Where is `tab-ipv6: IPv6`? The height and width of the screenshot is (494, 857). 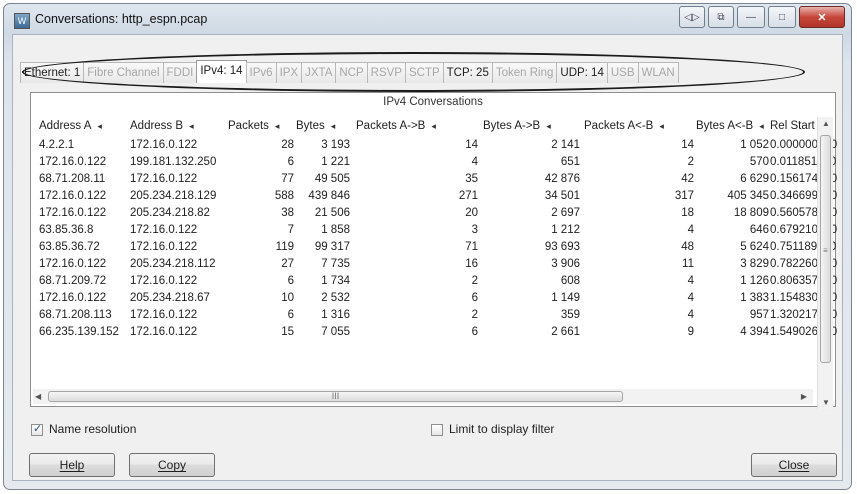 tab-ipv6: IPv6 is located at coordinates (261, 72).